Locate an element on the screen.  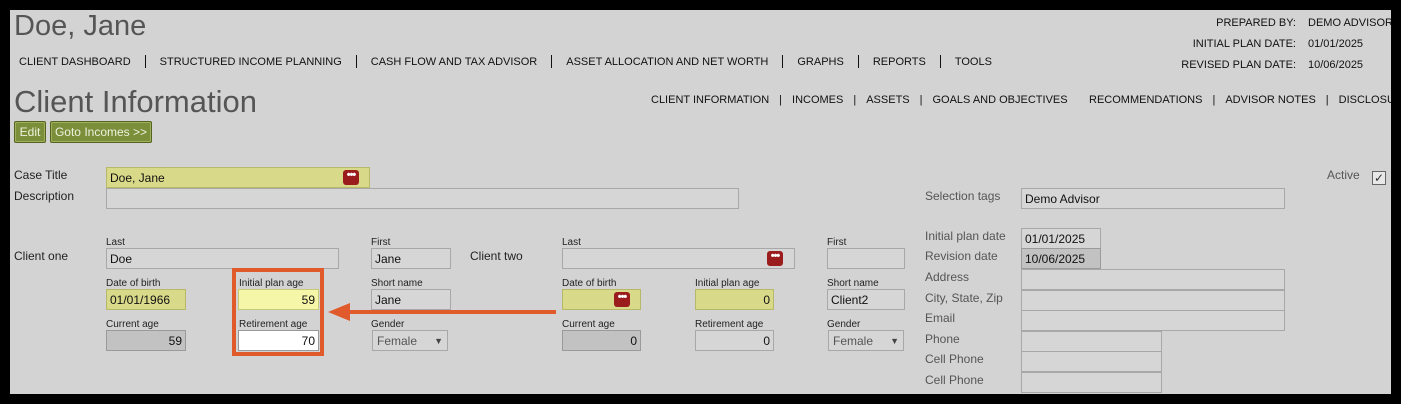
client-two-gender-label: Gender is located at coordinates (844, 324).